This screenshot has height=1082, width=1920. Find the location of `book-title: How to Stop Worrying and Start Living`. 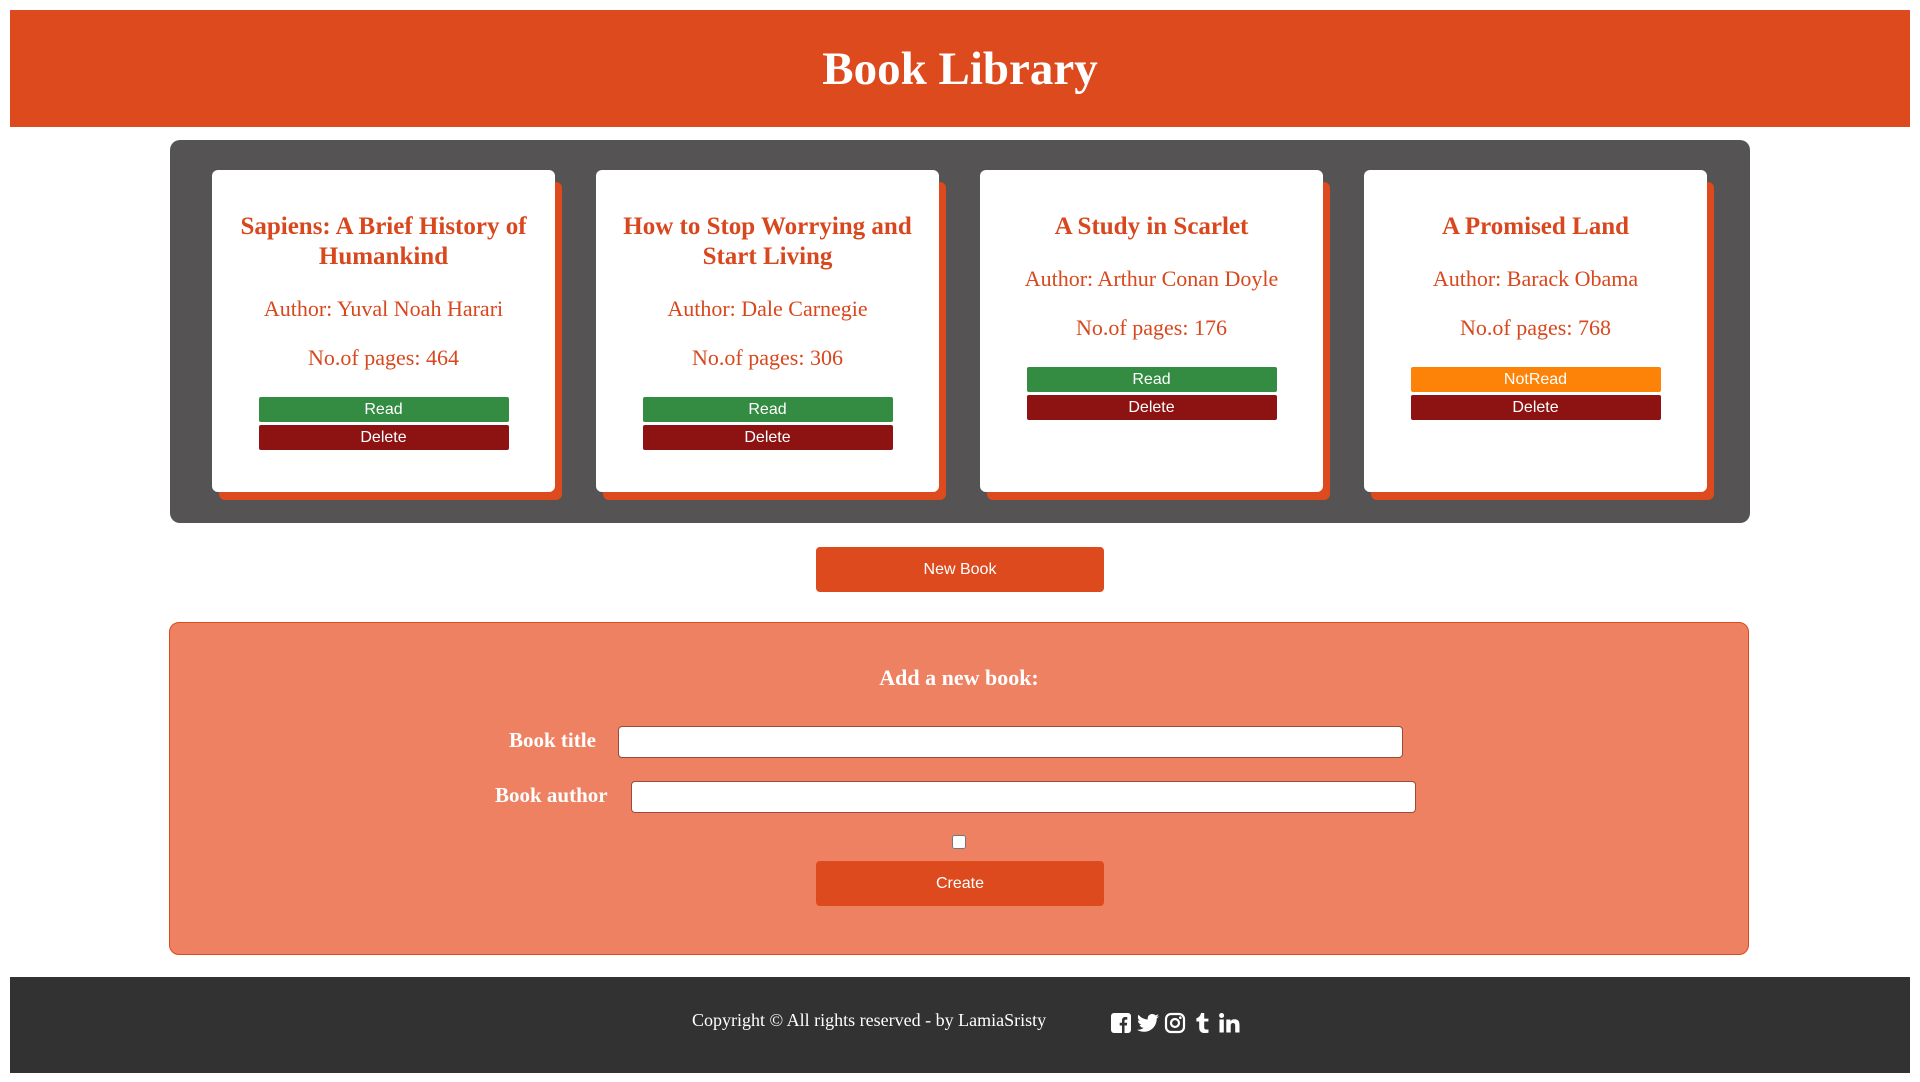

book-title: How to Stop Worrying and Start Living is located at coordinates (767, 241).